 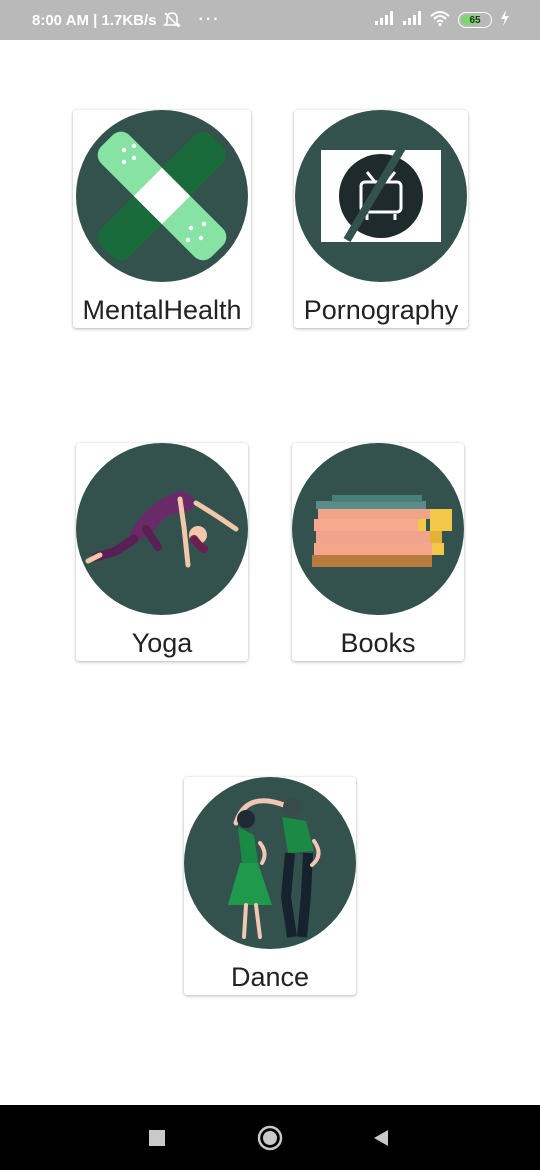 I want to click on status-right: 65, so click(x=442, y=20).